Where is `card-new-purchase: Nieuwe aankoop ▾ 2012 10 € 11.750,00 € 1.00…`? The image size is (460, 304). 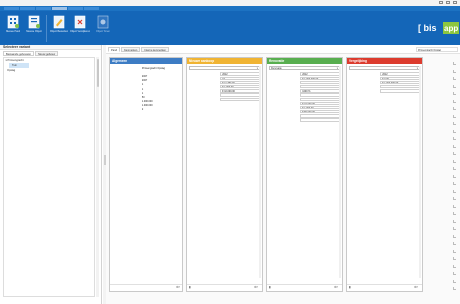 card-new-purchase: Nieuwe aankoop ▾ 2012 10 € 11.750,00 € 1.00… is located at coordinates (224, 174).